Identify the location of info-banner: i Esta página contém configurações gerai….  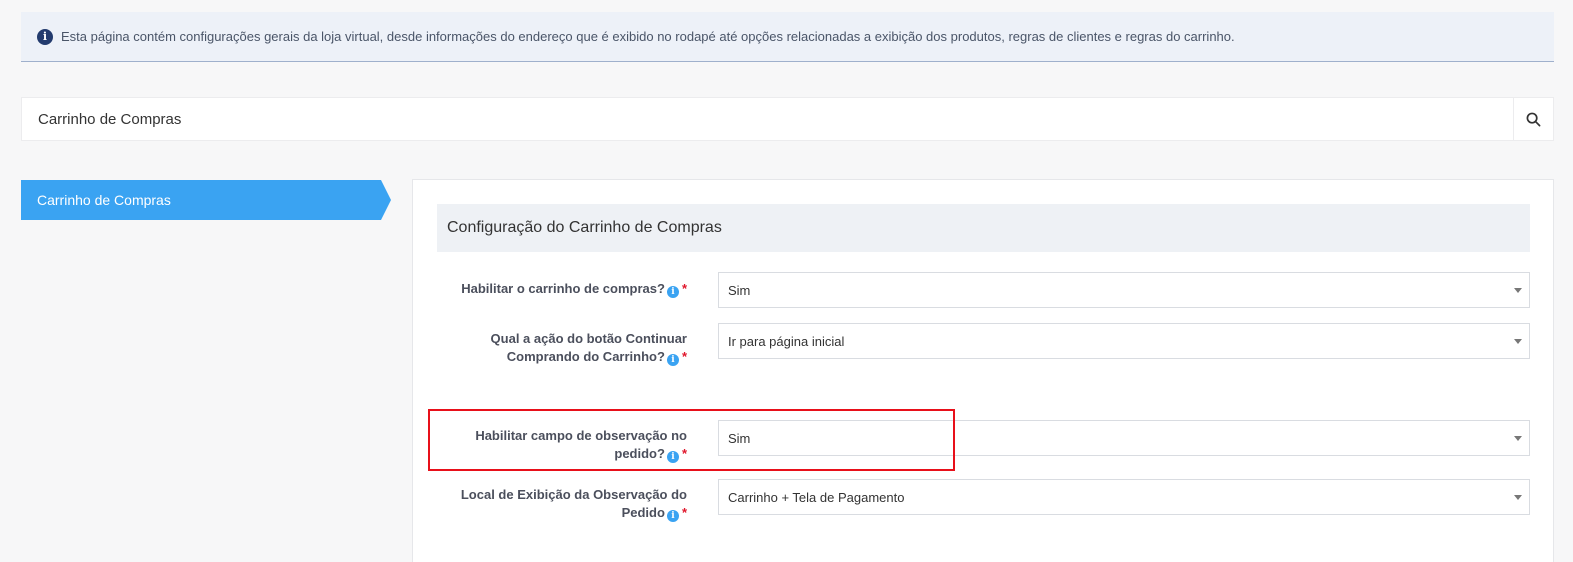
(787, 37).